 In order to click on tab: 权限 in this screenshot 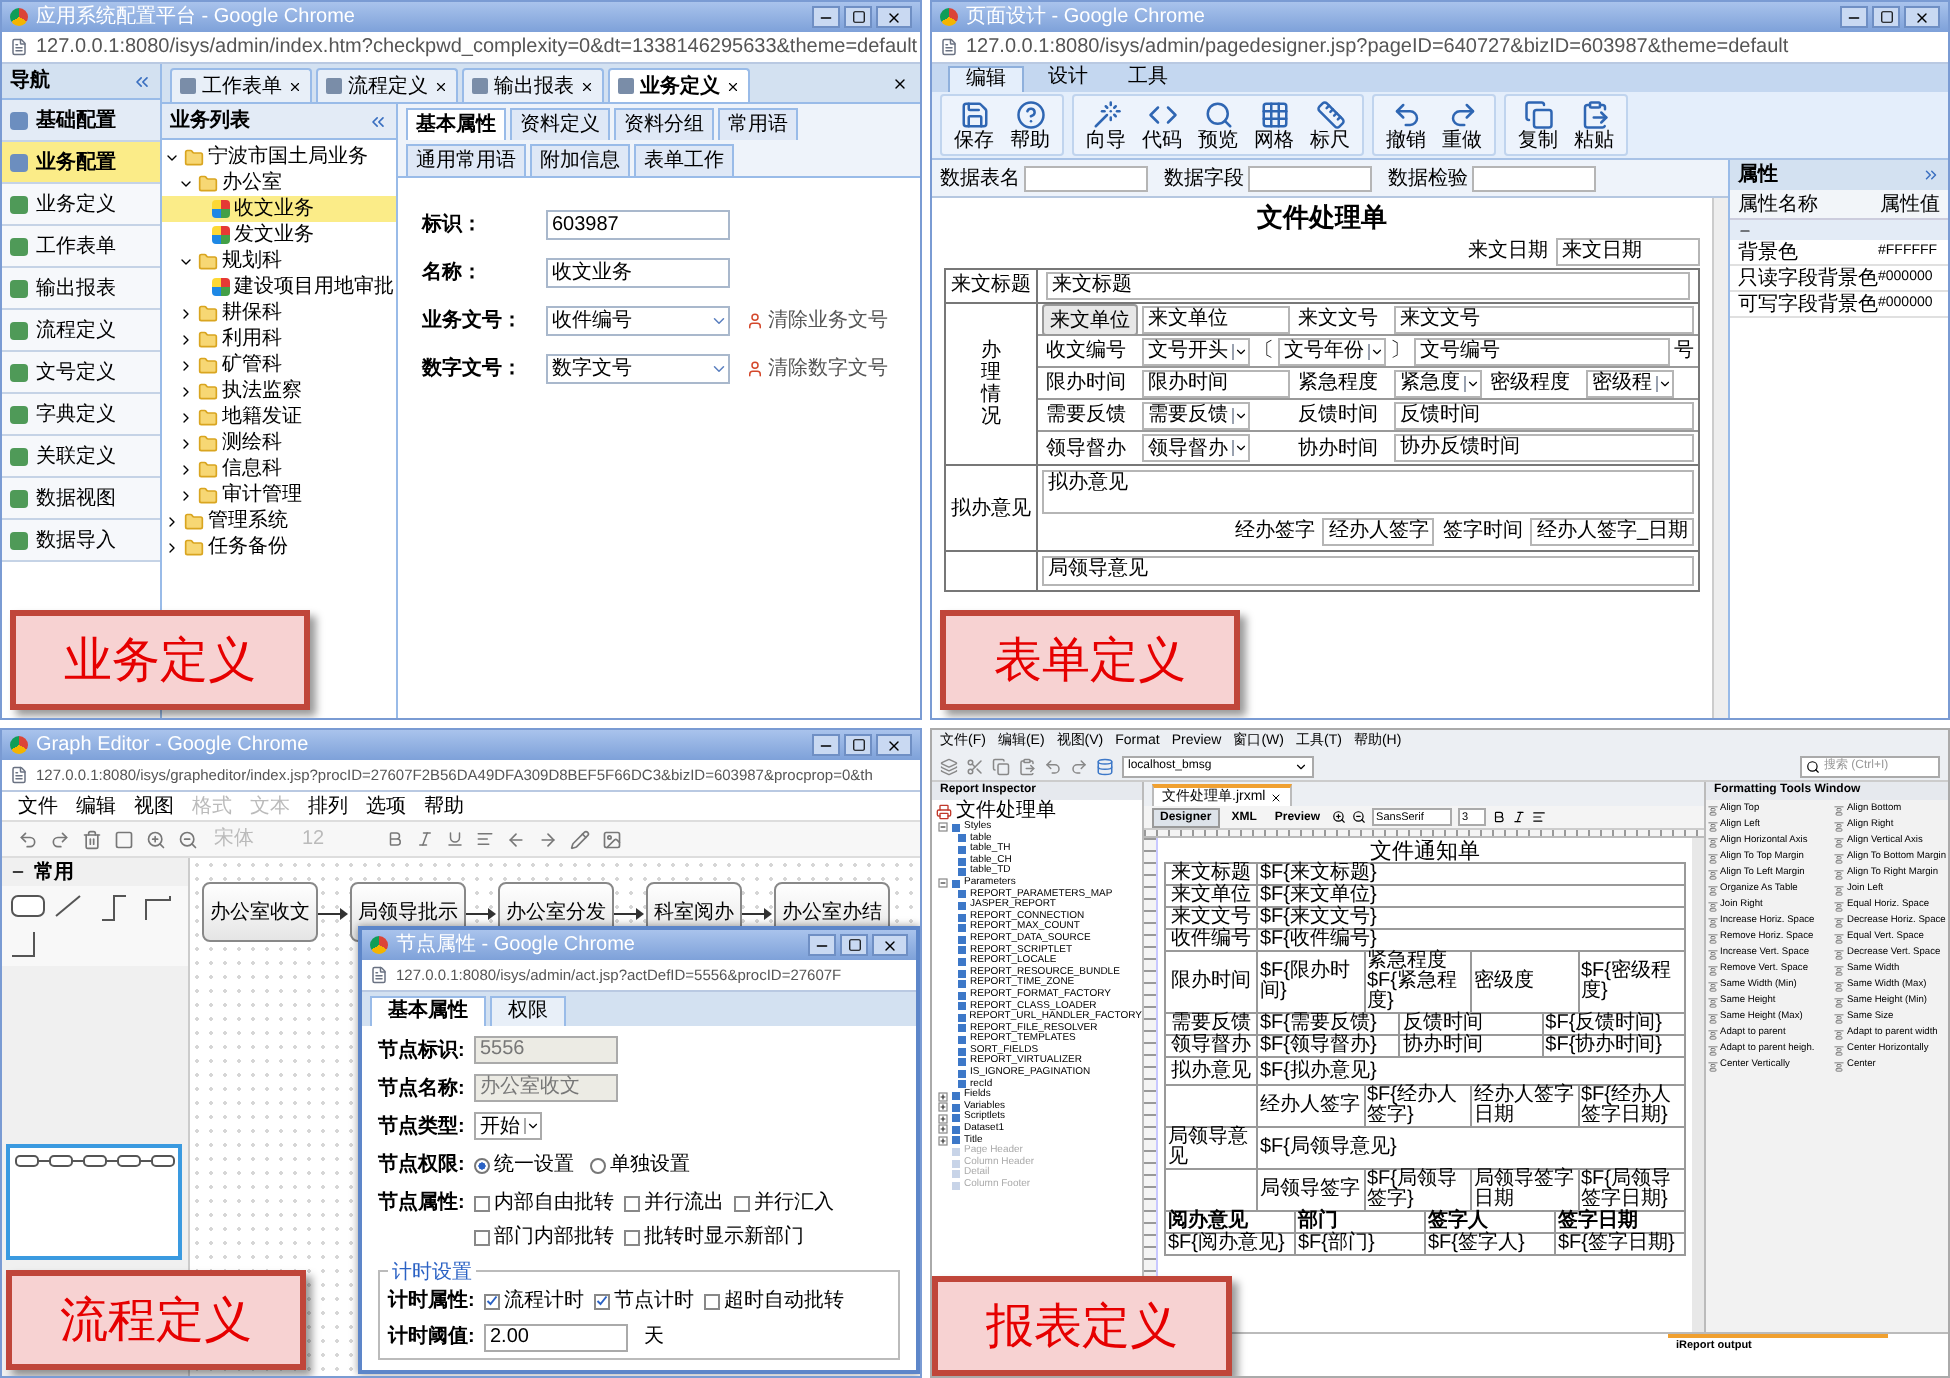, I will do `click(528, 1011)`.